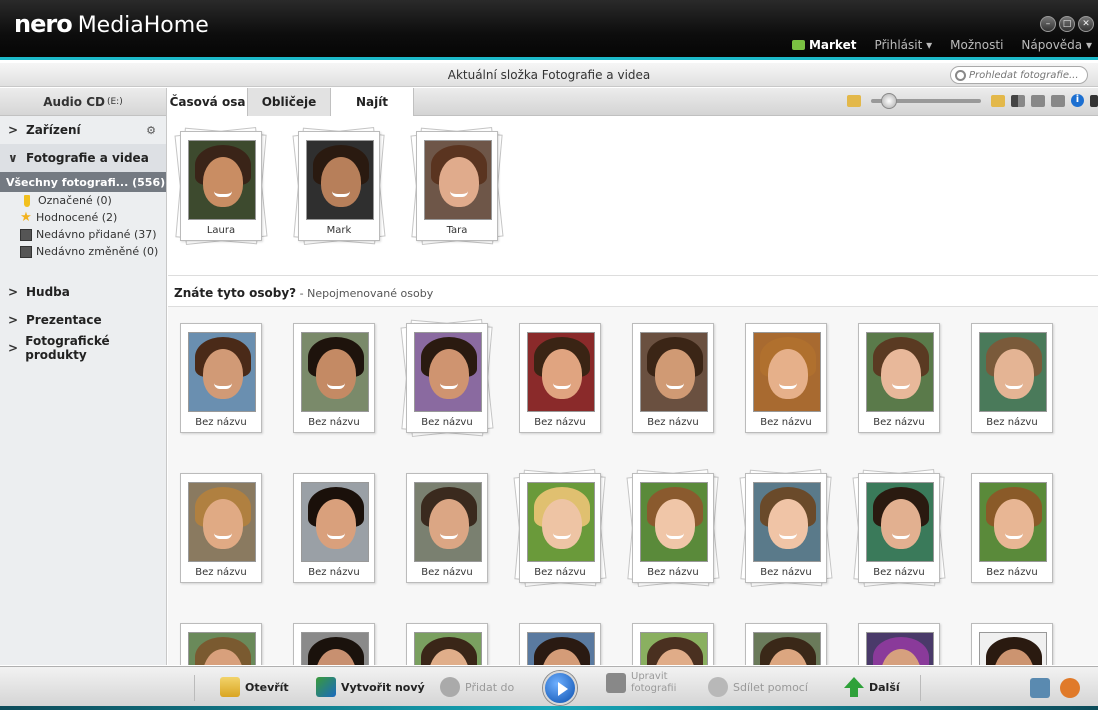 The image size is (1098, 710). I want to click on sidebar-item-recently-changed: Nedávno změněné (0), so click(83, 251).